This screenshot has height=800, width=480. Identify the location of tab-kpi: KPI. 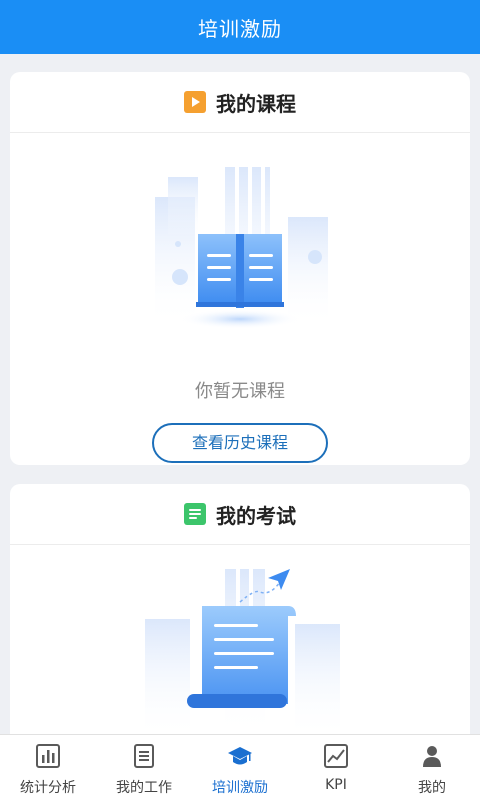
(336, 767).